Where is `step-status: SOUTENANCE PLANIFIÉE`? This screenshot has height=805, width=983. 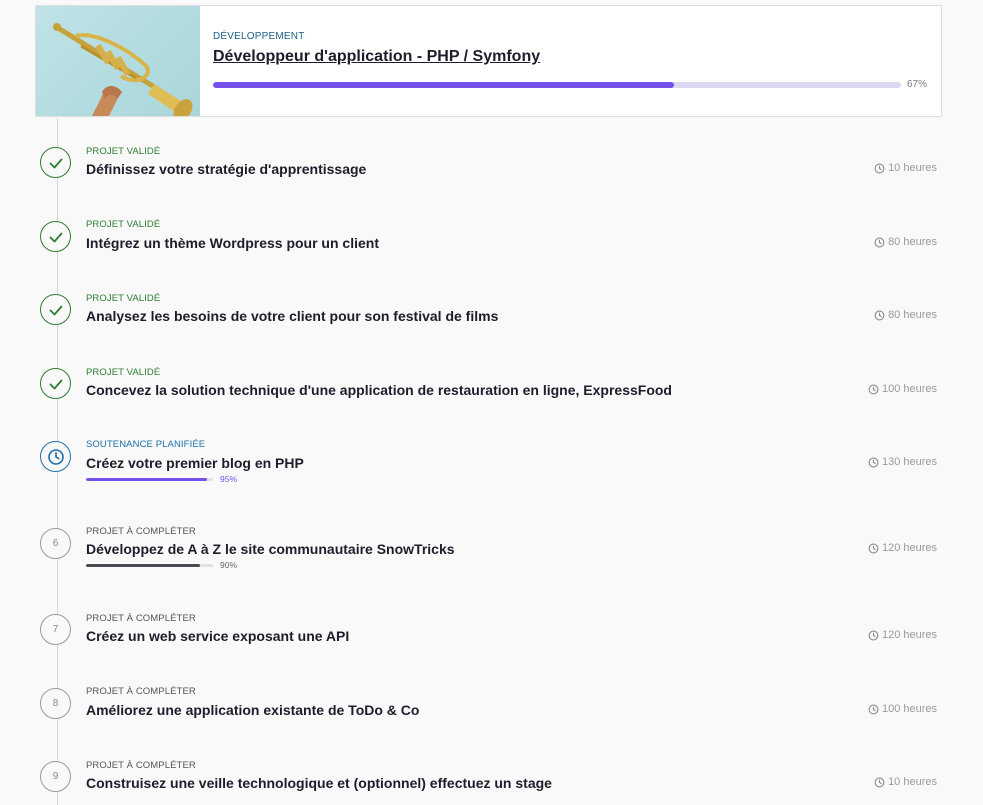 step-status: SOUTENANCE PLANIFIÉE is located at coordinates (146, 444).